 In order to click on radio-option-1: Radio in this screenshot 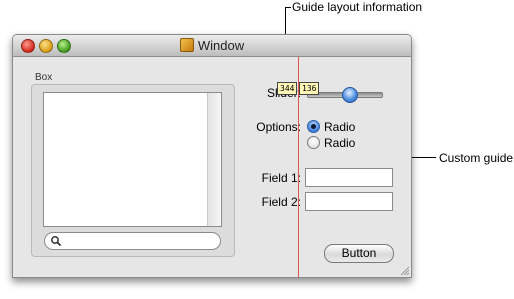, I will do `click(331, 127)`.